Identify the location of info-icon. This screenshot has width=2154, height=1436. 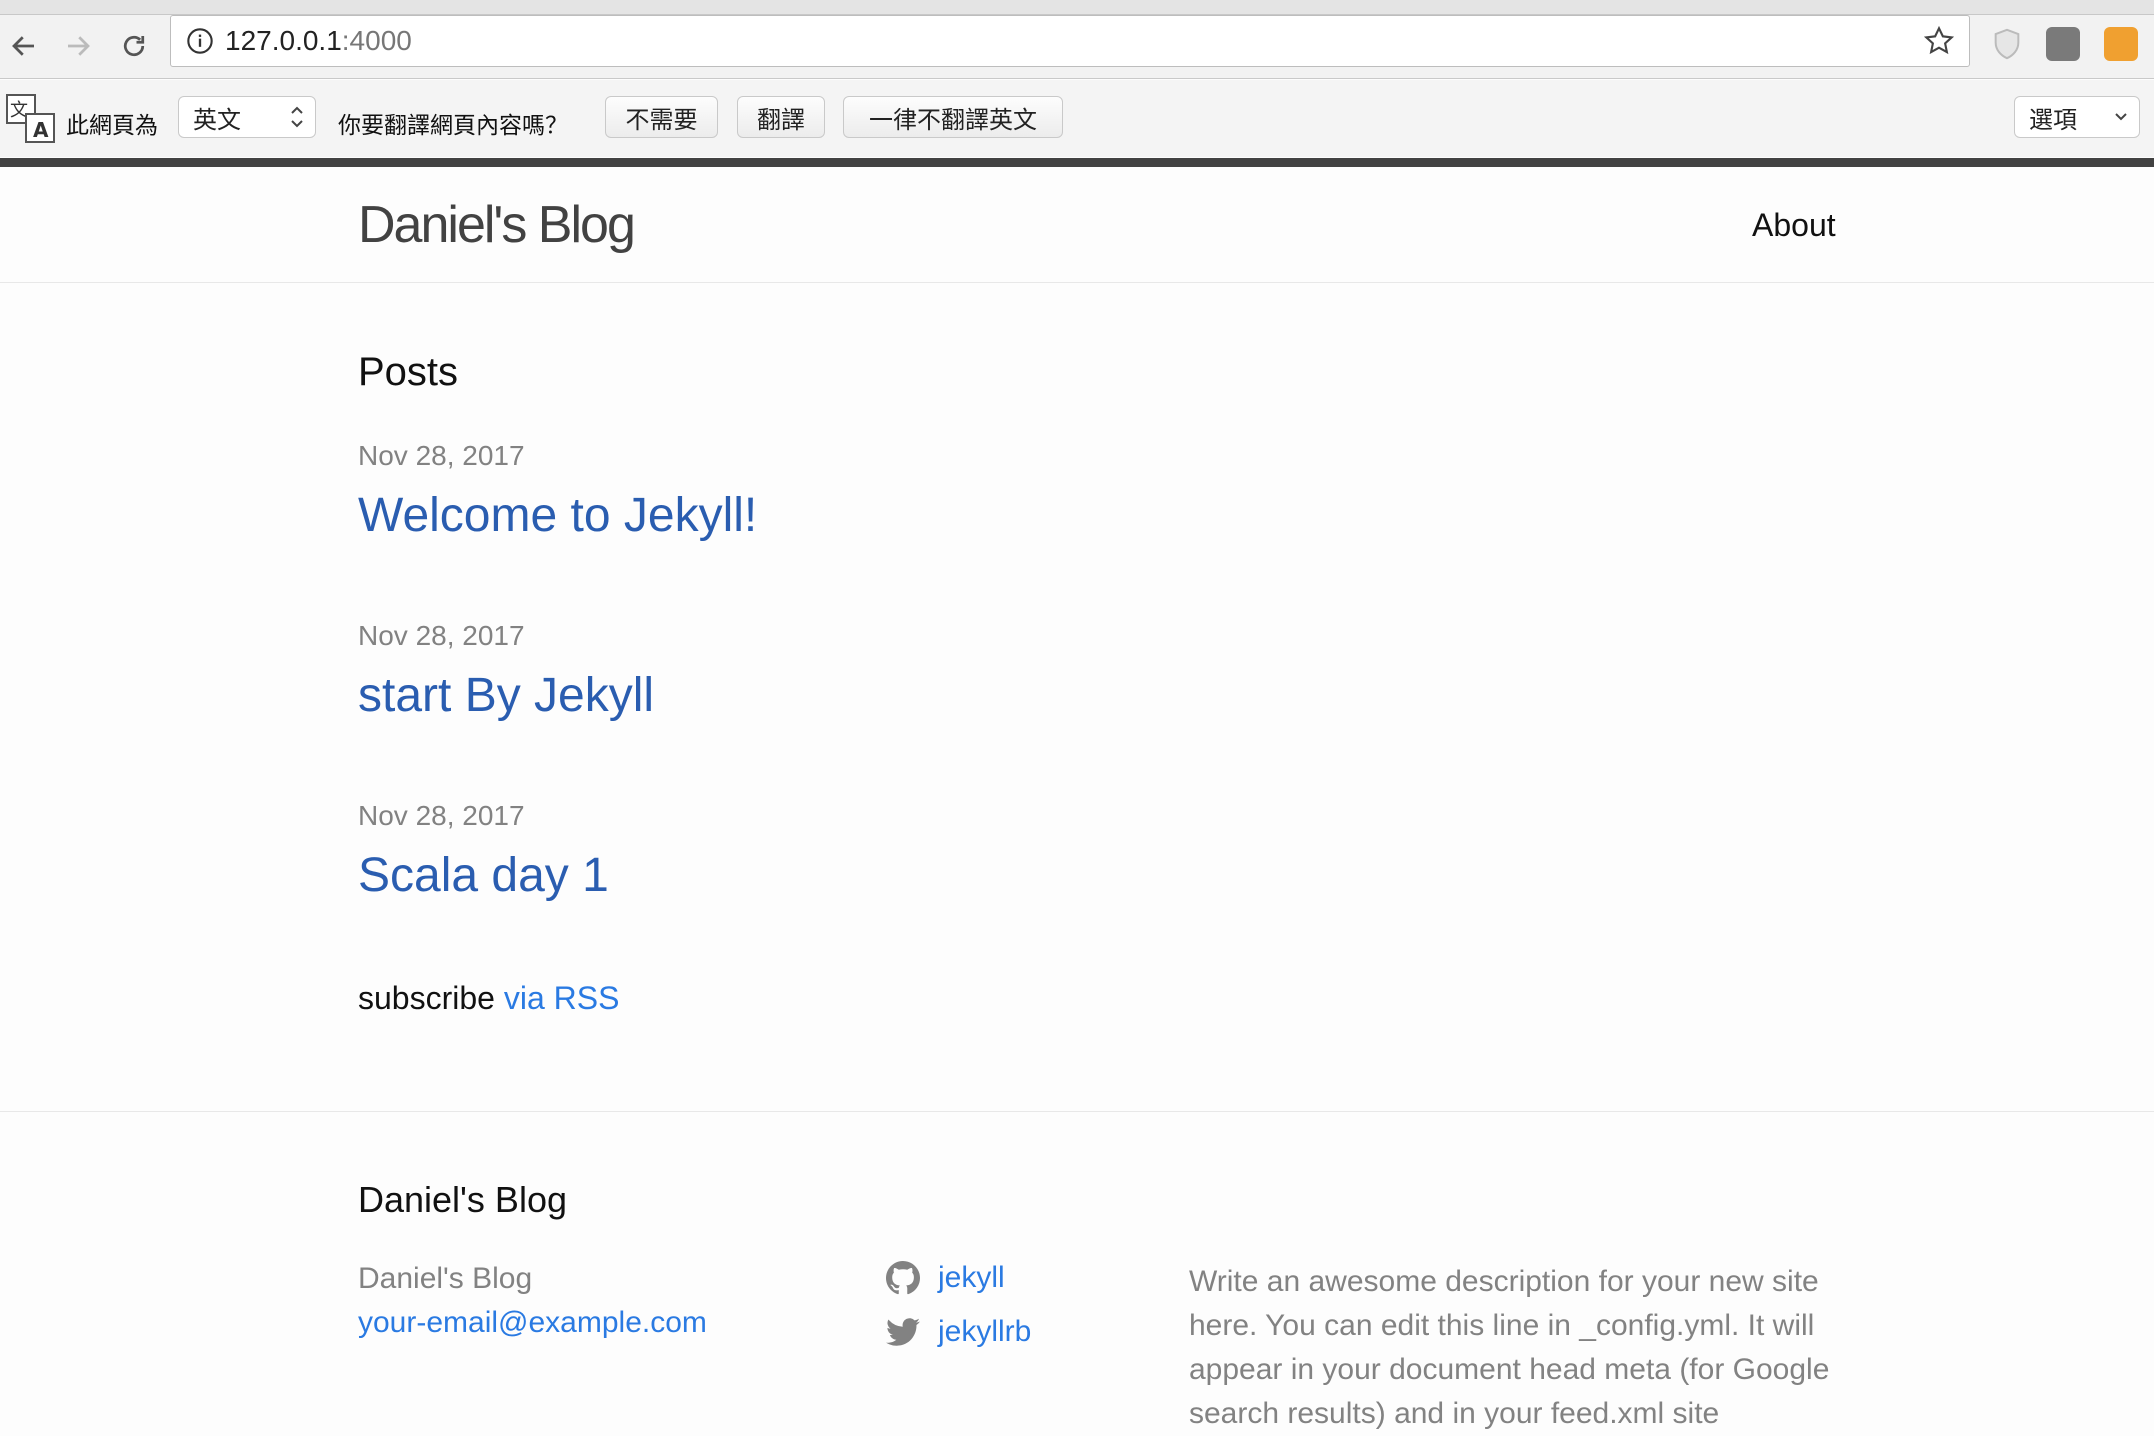
(200, 41).